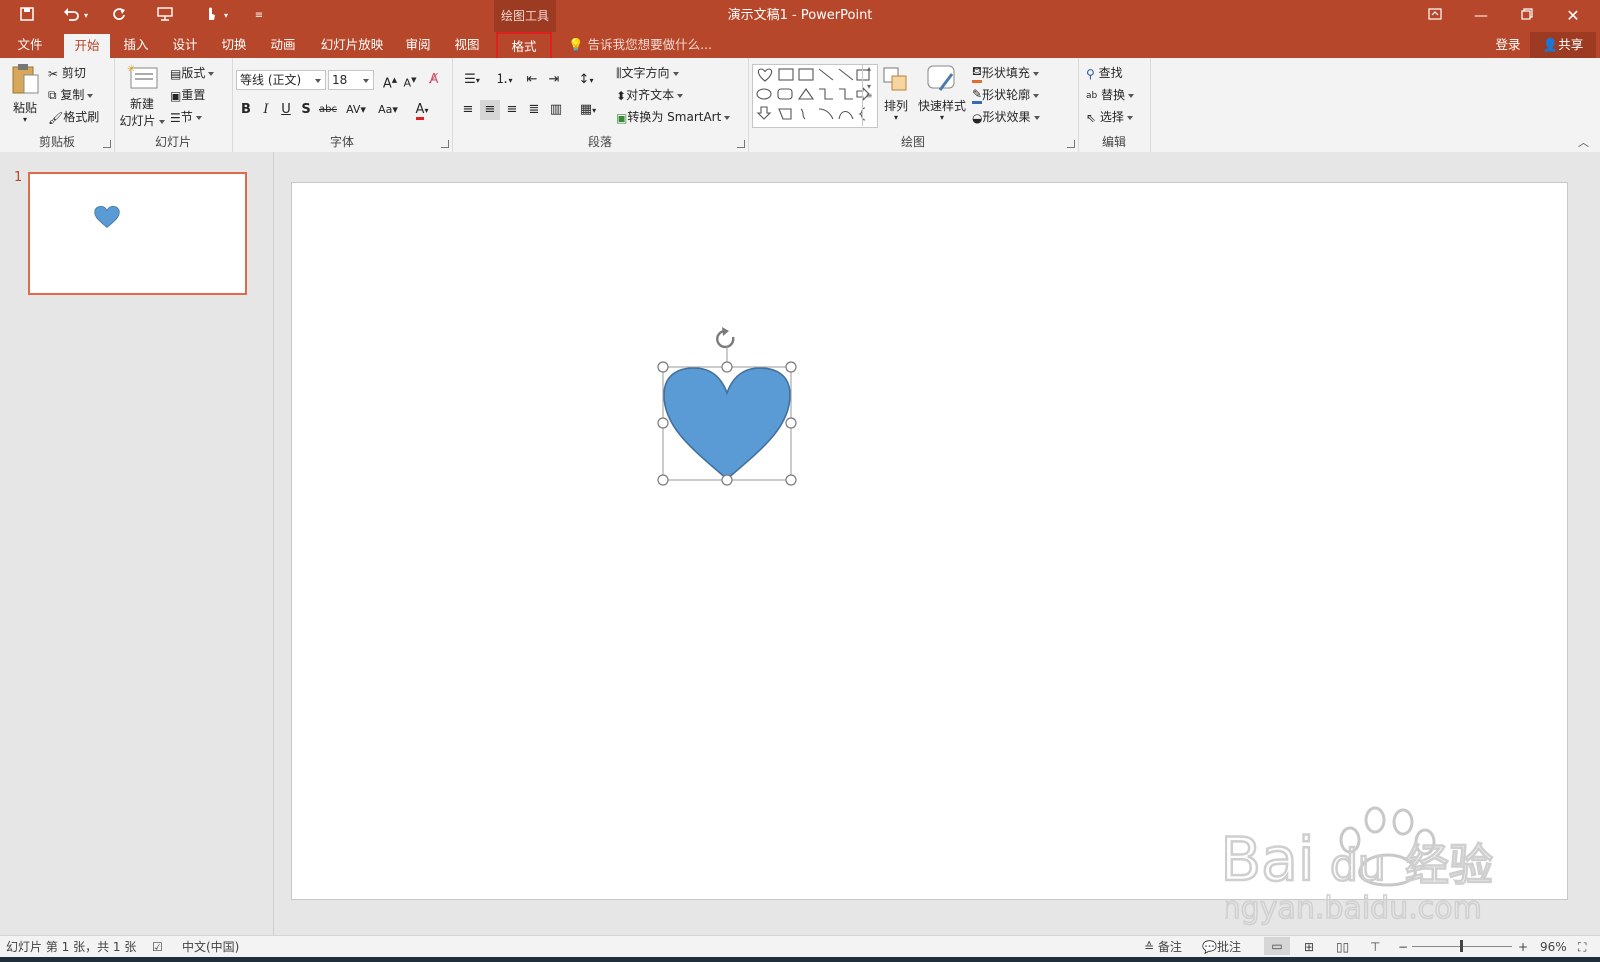  Describe the element at coordinates (1582, 947) in the screenshot. I see `fit-to-window-icon: ⛶` at that location.